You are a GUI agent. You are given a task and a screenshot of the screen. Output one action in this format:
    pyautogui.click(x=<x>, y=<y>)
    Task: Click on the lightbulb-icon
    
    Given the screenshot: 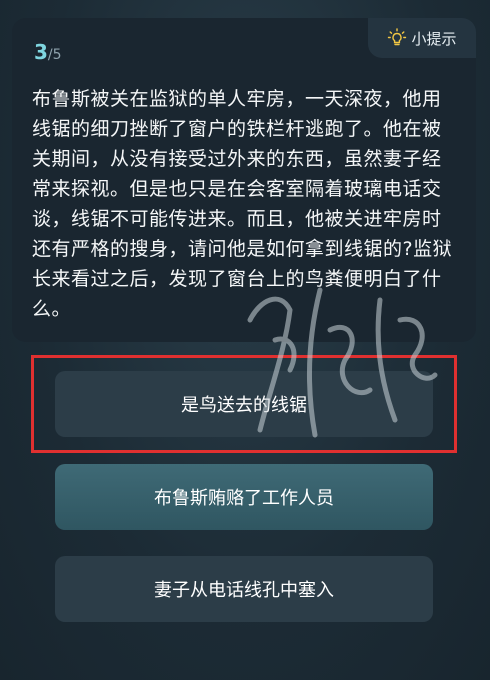 What is the action you would take?
    pyautogui.click(x=397, y=38)
    